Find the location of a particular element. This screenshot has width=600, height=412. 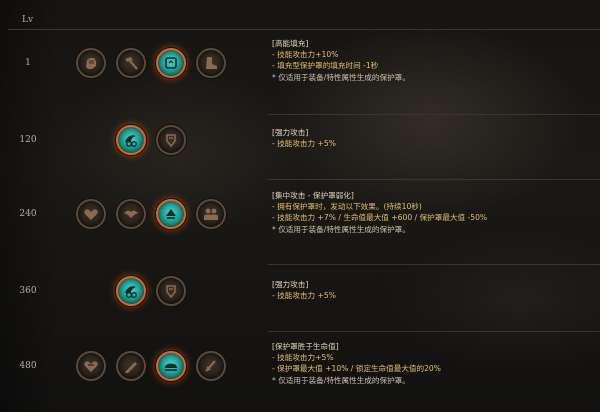

shield-wing-icon is located at coordinates (131, 214).